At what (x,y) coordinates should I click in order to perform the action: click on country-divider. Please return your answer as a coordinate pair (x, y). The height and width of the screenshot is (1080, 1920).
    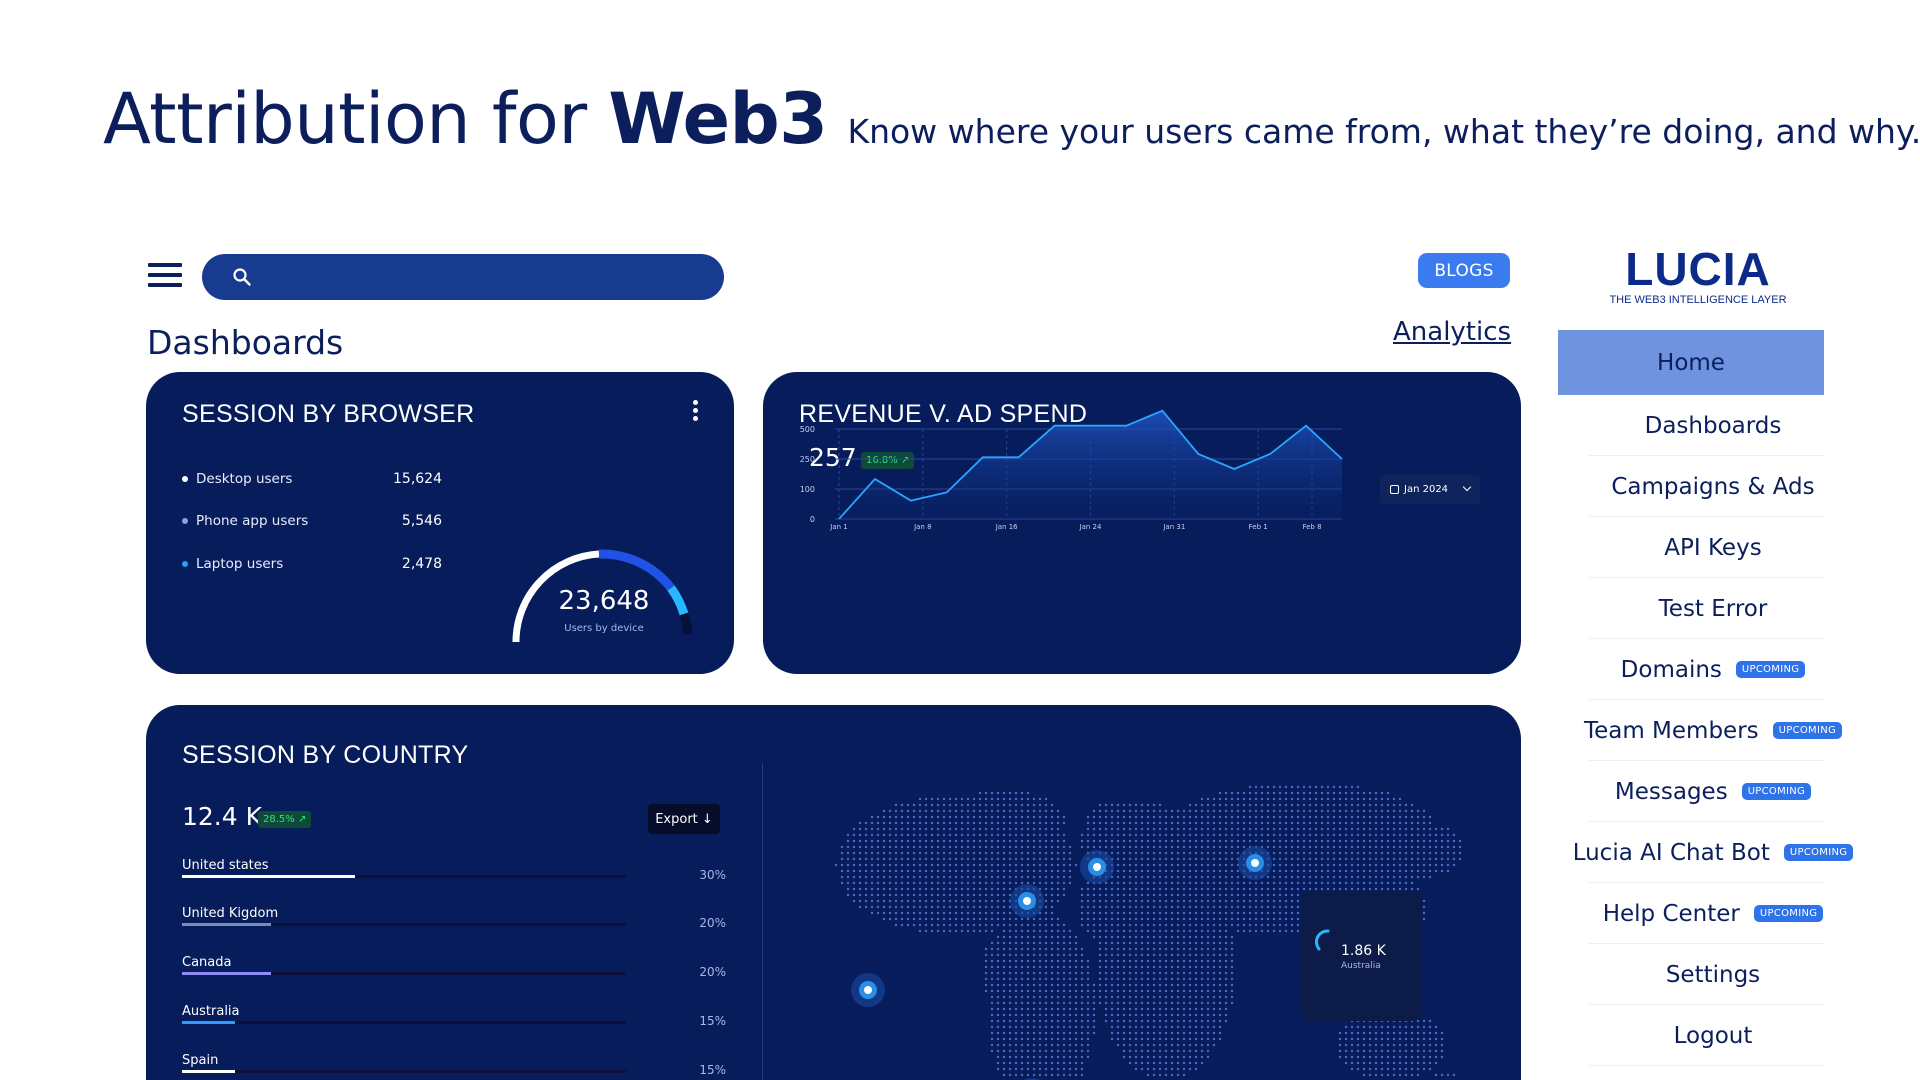
    Looking at the image, I should click on (762, 921).